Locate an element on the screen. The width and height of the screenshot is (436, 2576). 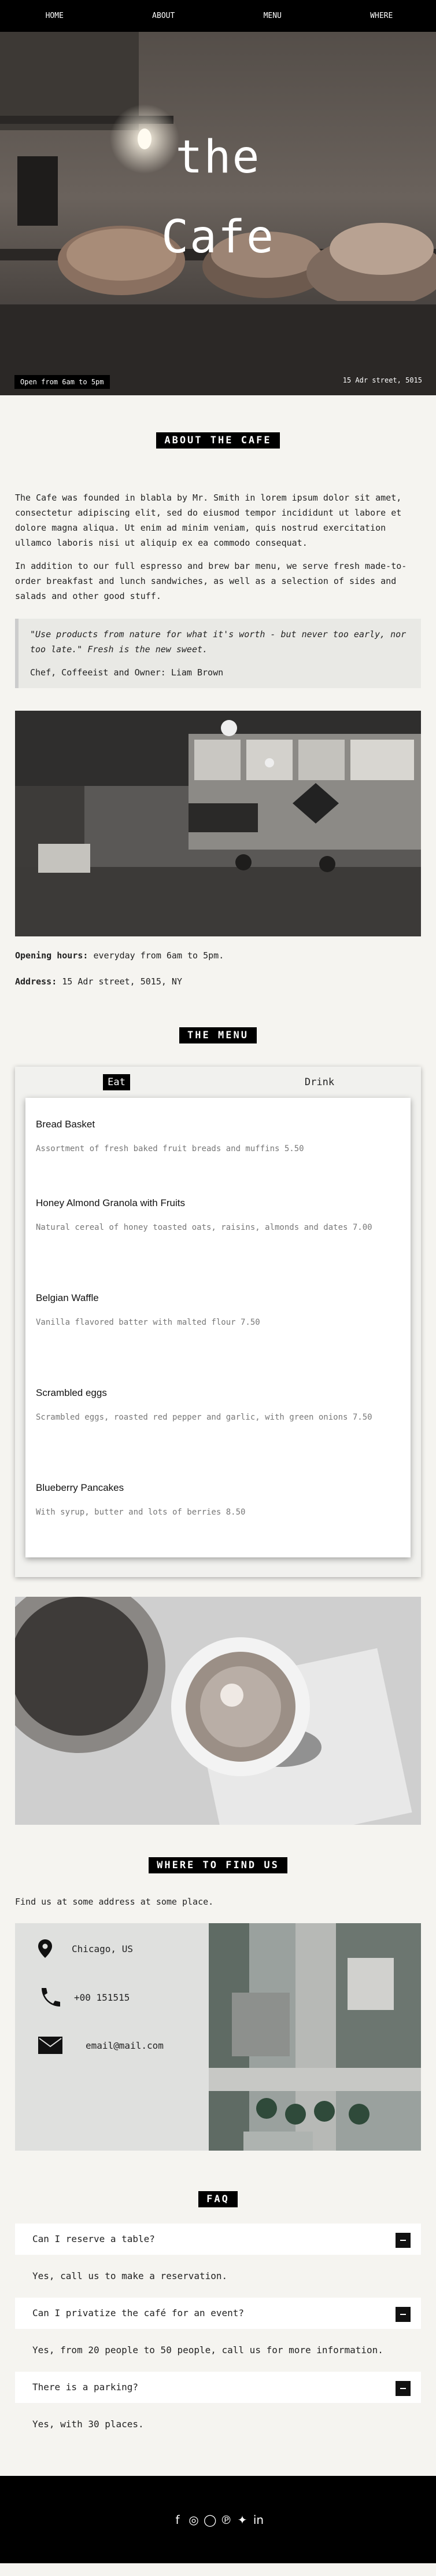
contact-location: Chicago, US is located at coordinates (85, 1949).